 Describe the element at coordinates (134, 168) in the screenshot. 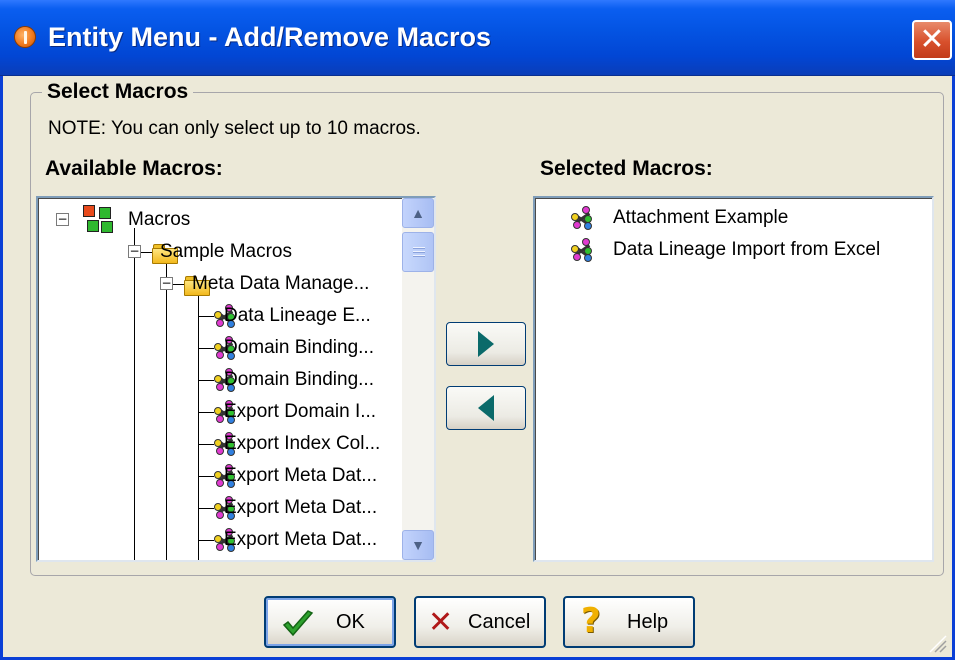

I see `available-macros-label: Available Macros:` at that location.